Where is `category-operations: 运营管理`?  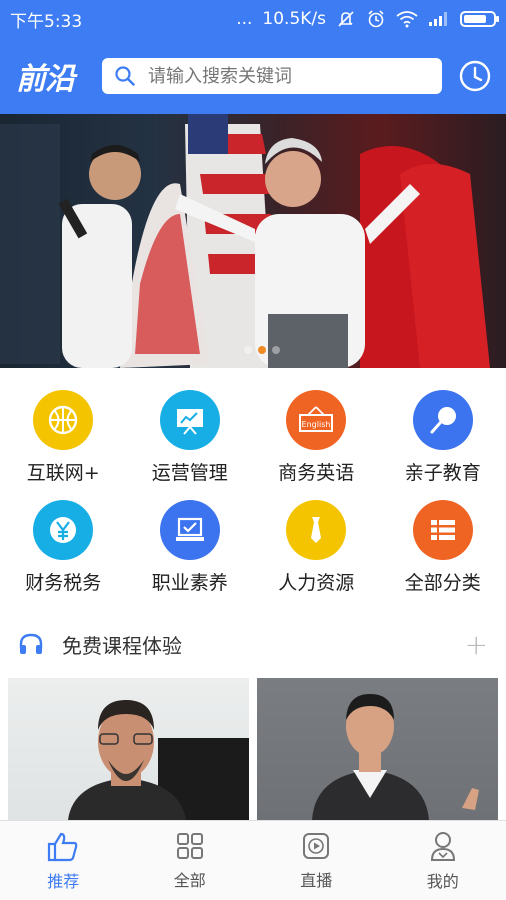
category-operations: 运营管理 is located at coordinates (190, 435).